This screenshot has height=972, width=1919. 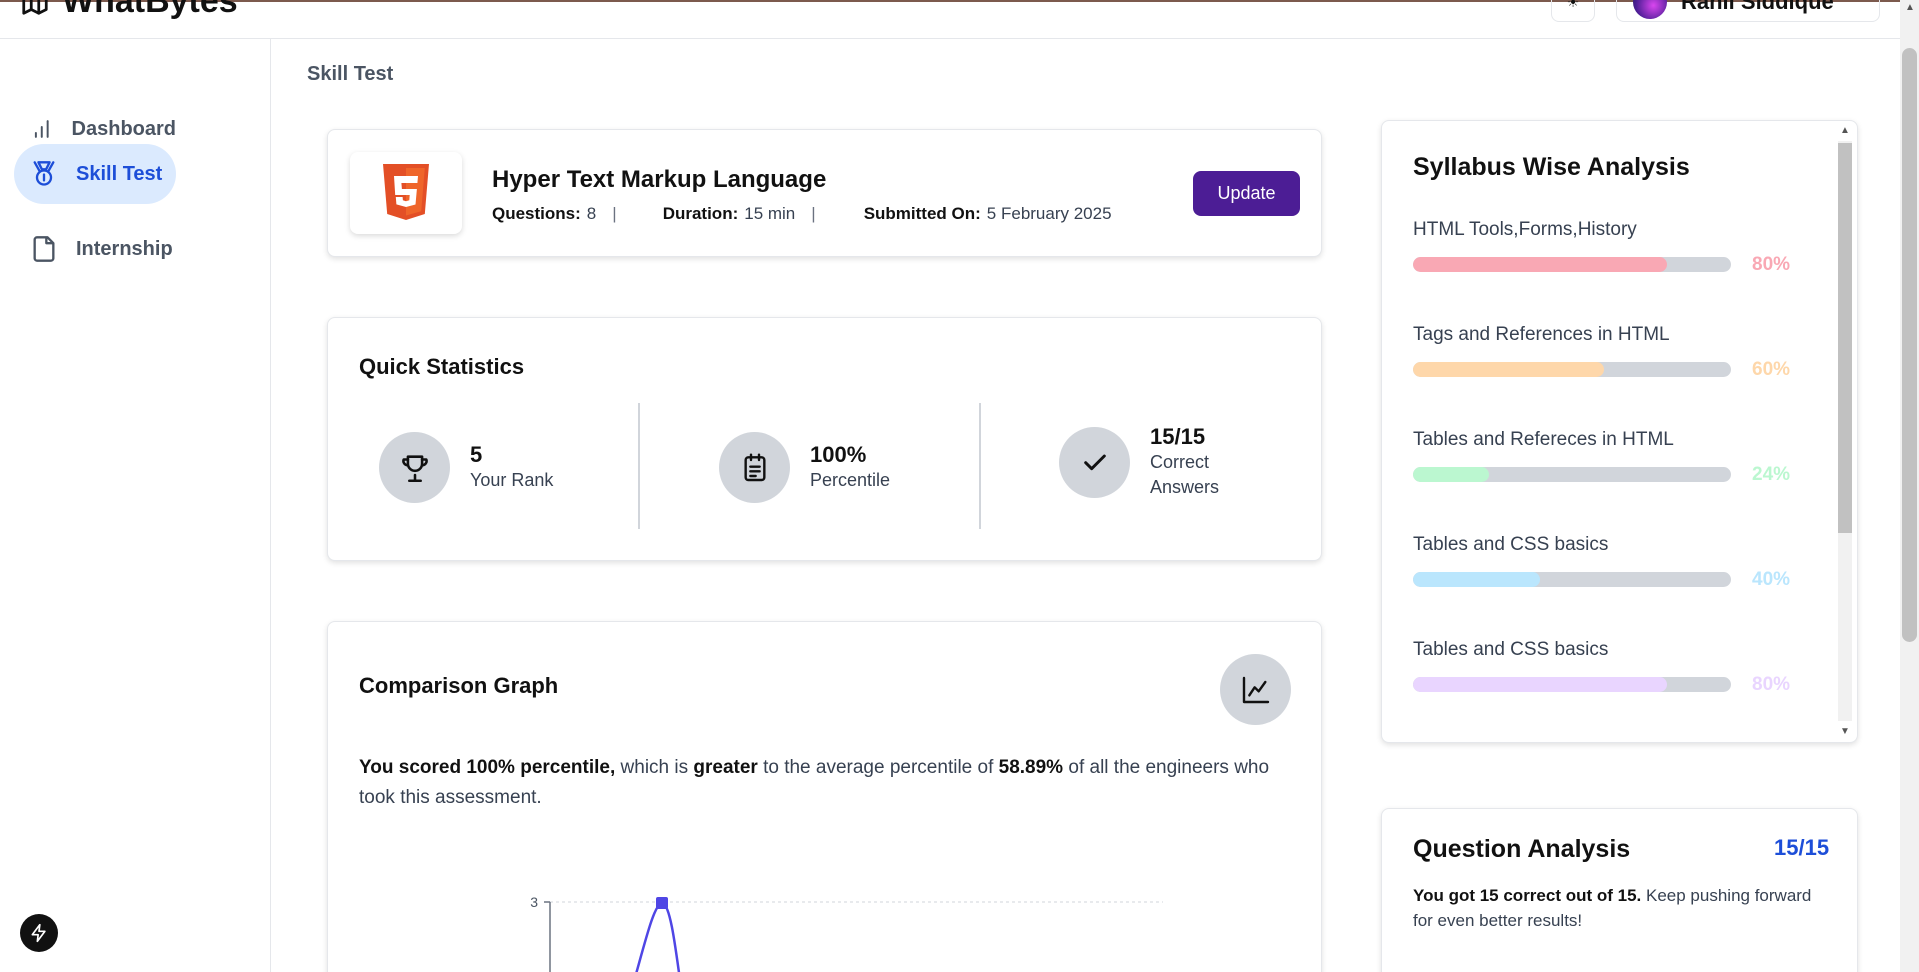 I want to click on quick-action-button, so click(x=39, y=933).